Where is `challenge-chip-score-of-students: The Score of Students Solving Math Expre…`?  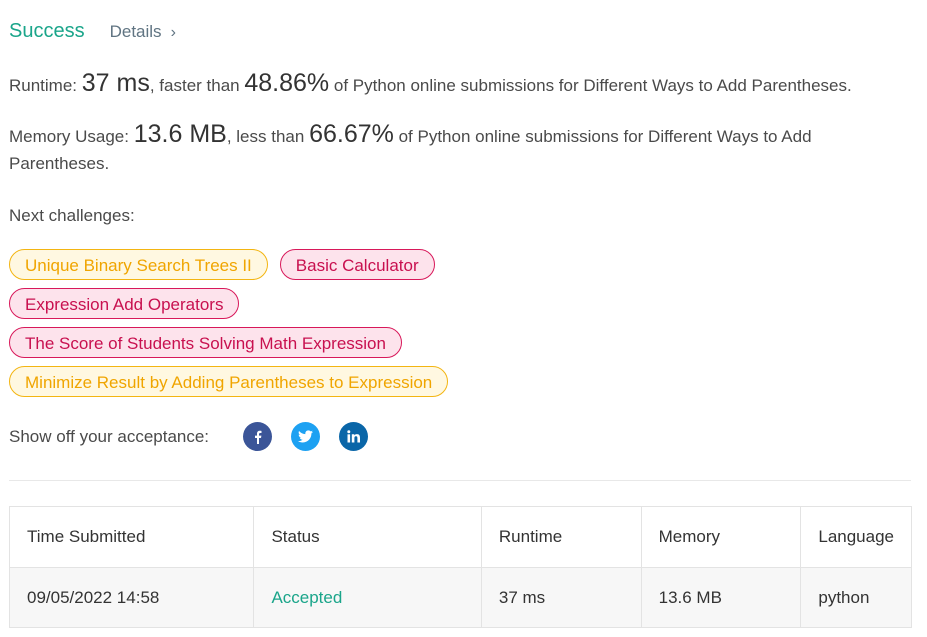
challenge-chip-score-of-students: The Score of Students Solving Math Expre… is located at coordinates (205, 342).